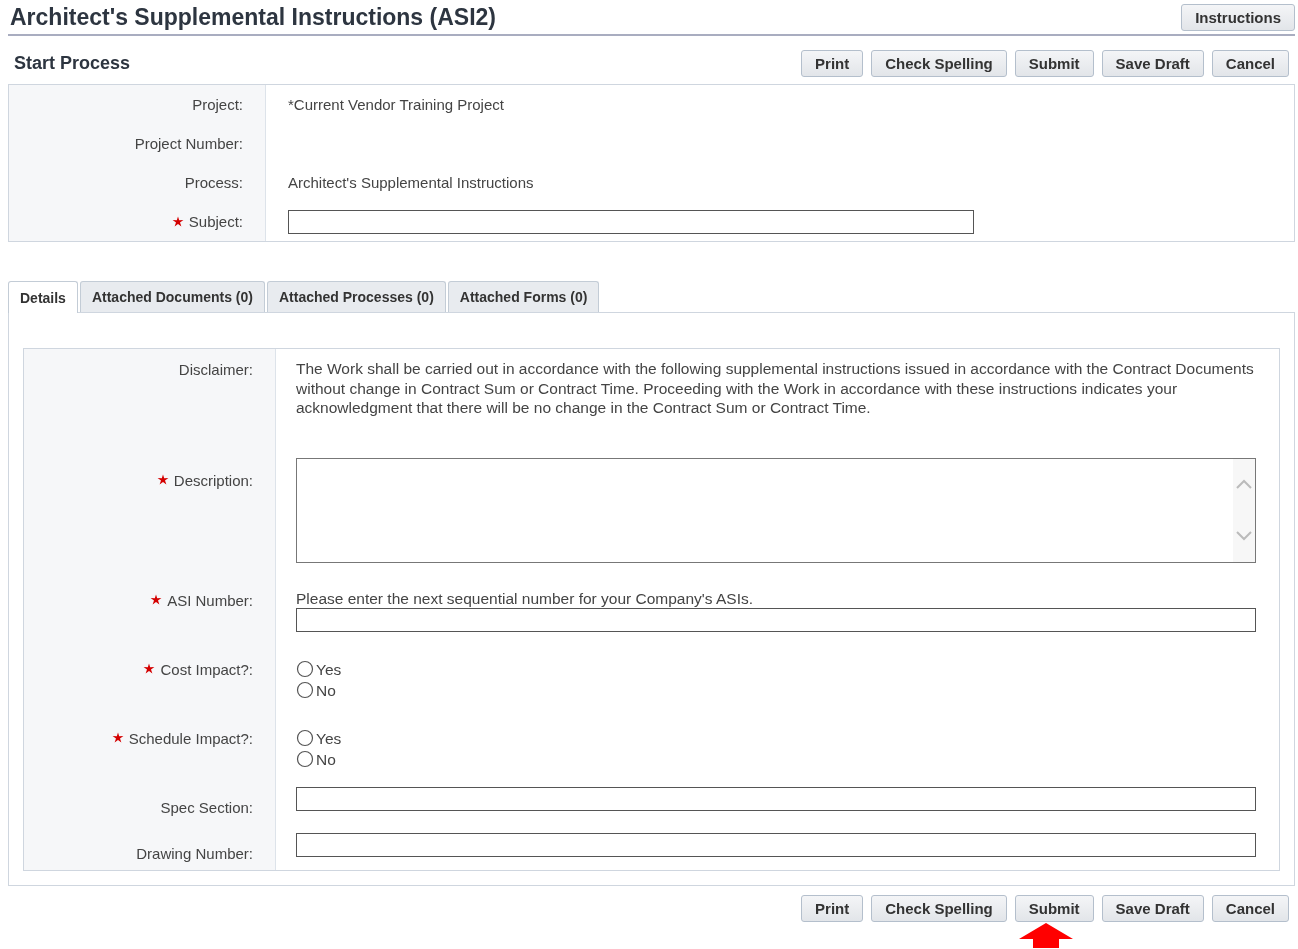 This screenshot has width=1298, height=949. I want to click on footer-button: Check Spelling, so click(939, 908).